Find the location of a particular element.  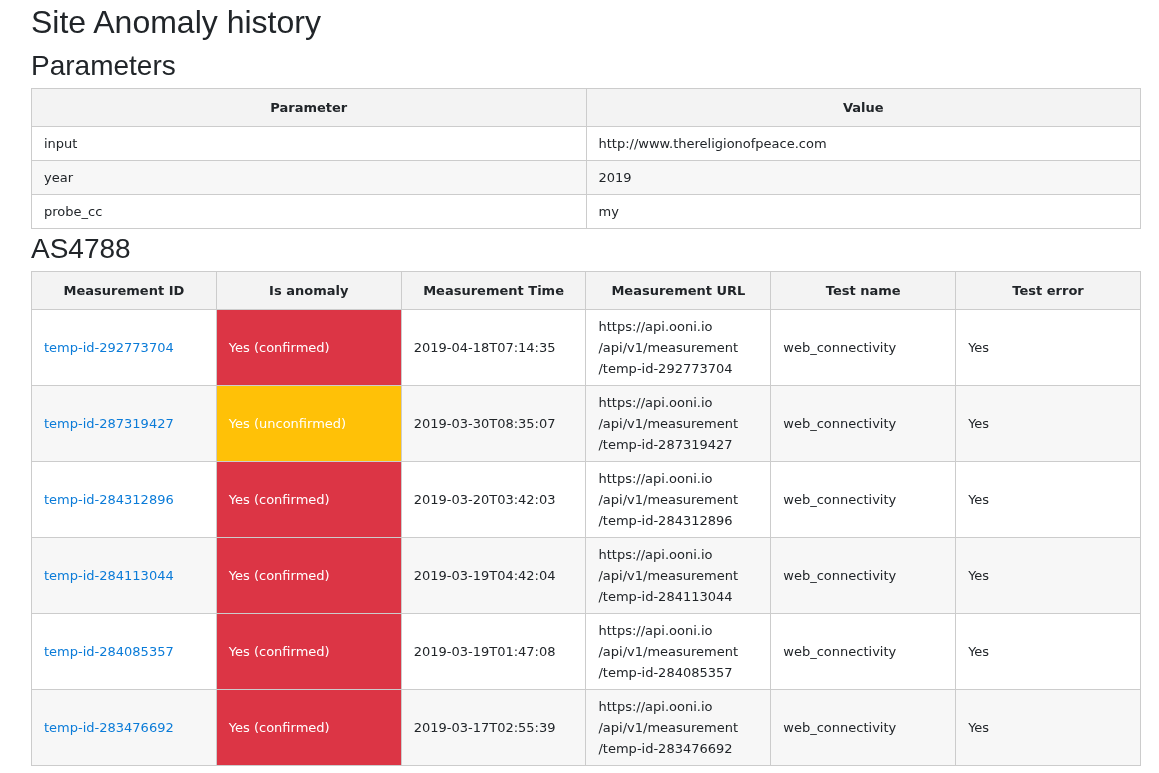

column-header: Measurement URL is located at coordinates (678, 290).